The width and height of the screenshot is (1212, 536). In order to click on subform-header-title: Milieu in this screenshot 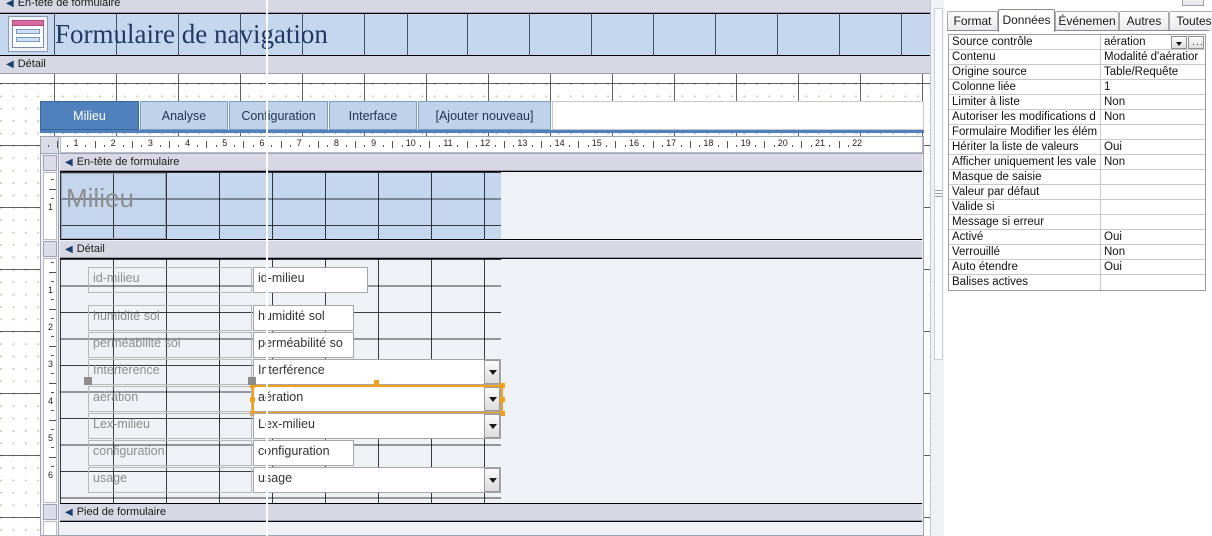, I will do `click(100, 198)`.